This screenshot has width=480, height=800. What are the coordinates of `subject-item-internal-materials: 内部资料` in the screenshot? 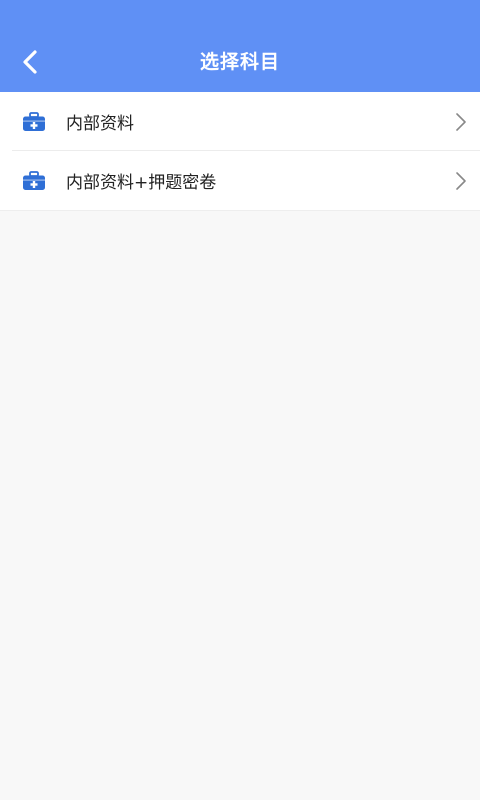 It's located at (240, 121).